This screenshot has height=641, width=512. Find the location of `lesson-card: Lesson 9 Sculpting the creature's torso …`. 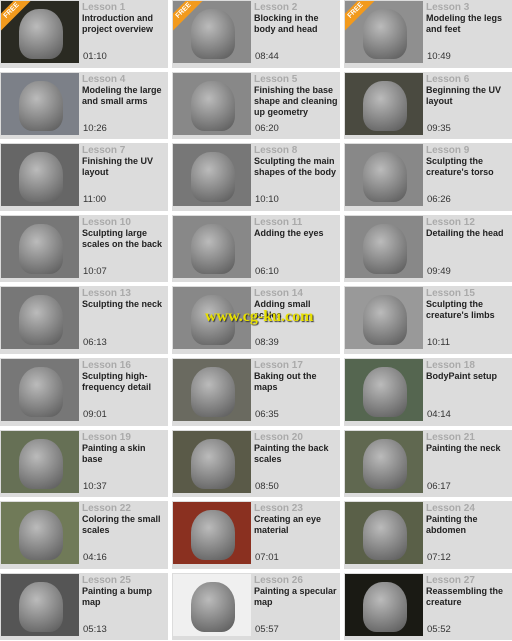

lesson-card: Lesson 9 Sculpting the creature's torso … is located at coordinates (428, 177).